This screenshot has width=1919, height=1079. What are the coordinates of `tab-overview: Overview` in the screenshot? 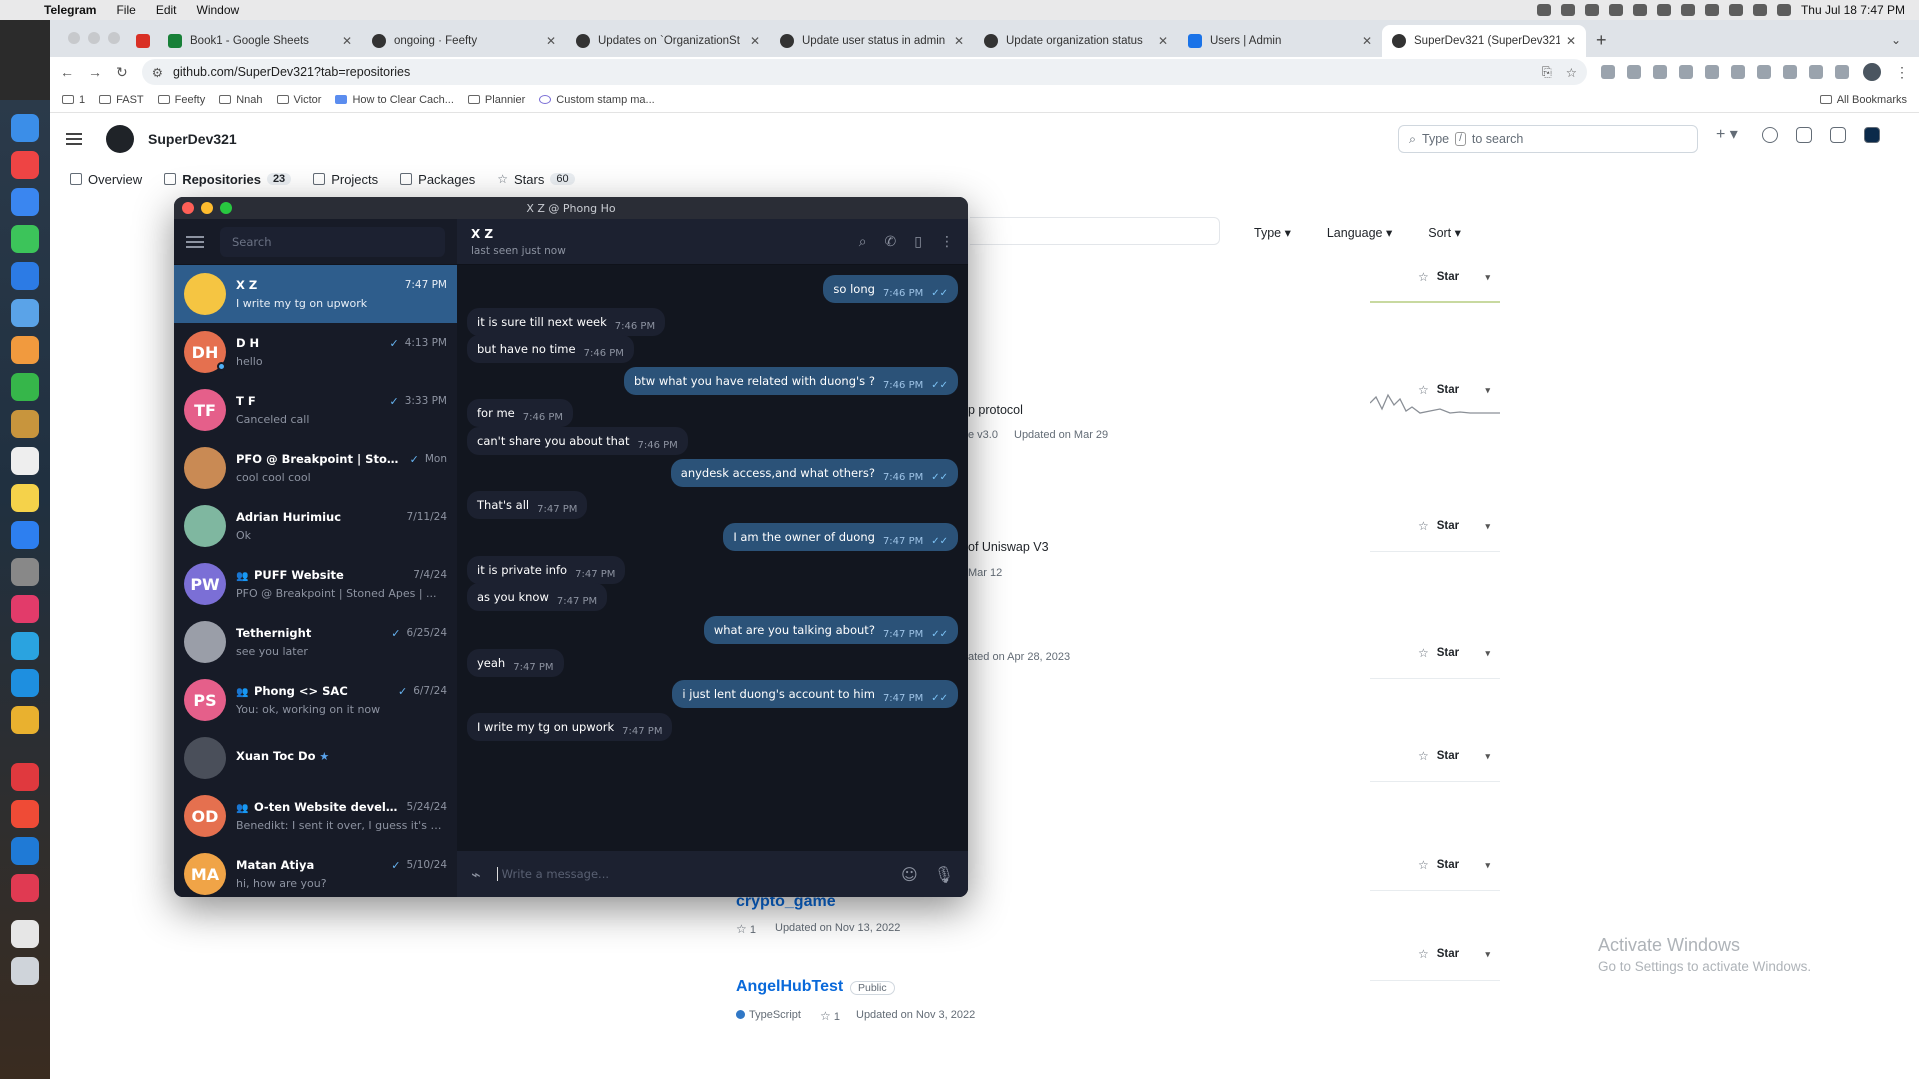 It's located at (106, 179).